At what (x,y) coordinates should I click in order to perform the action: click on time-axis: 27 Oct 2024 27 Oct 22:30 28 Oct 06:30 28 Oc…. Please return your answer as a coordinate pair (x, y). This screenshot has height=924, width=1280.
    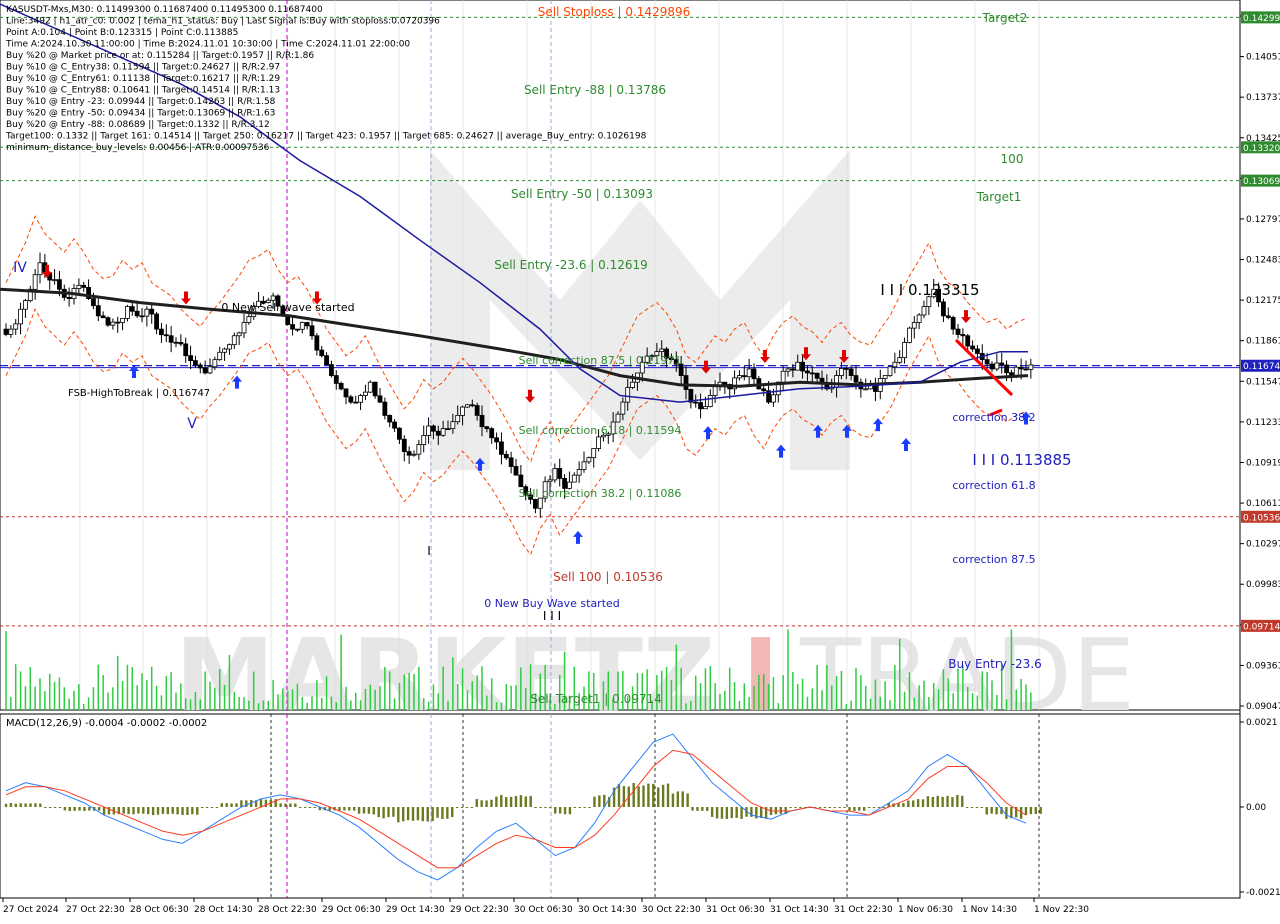
    Looking at the image, I should click on (620, 906).